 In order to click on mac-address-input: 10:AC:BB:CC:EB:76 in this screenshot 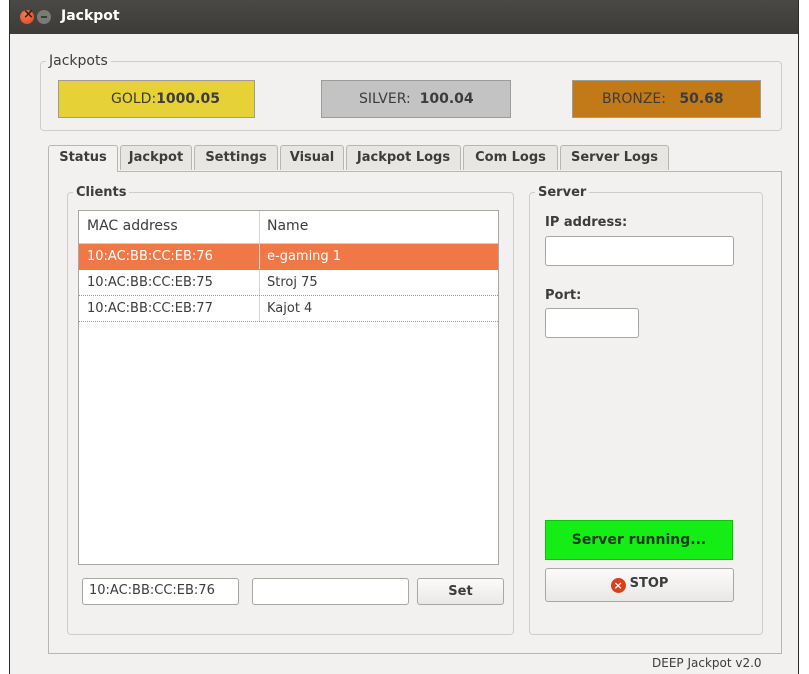, I will do `click(160, 591)`.